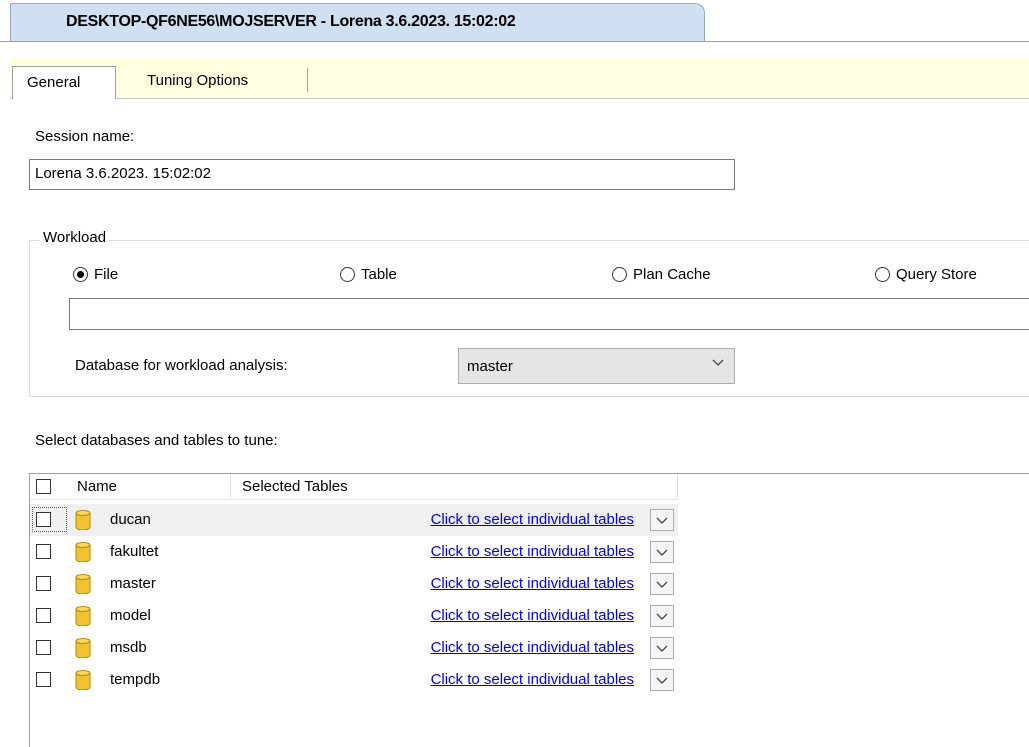 This screenshot has width=1029, height=747. I want to click on workload-file-radio: File, so click(95, 274).